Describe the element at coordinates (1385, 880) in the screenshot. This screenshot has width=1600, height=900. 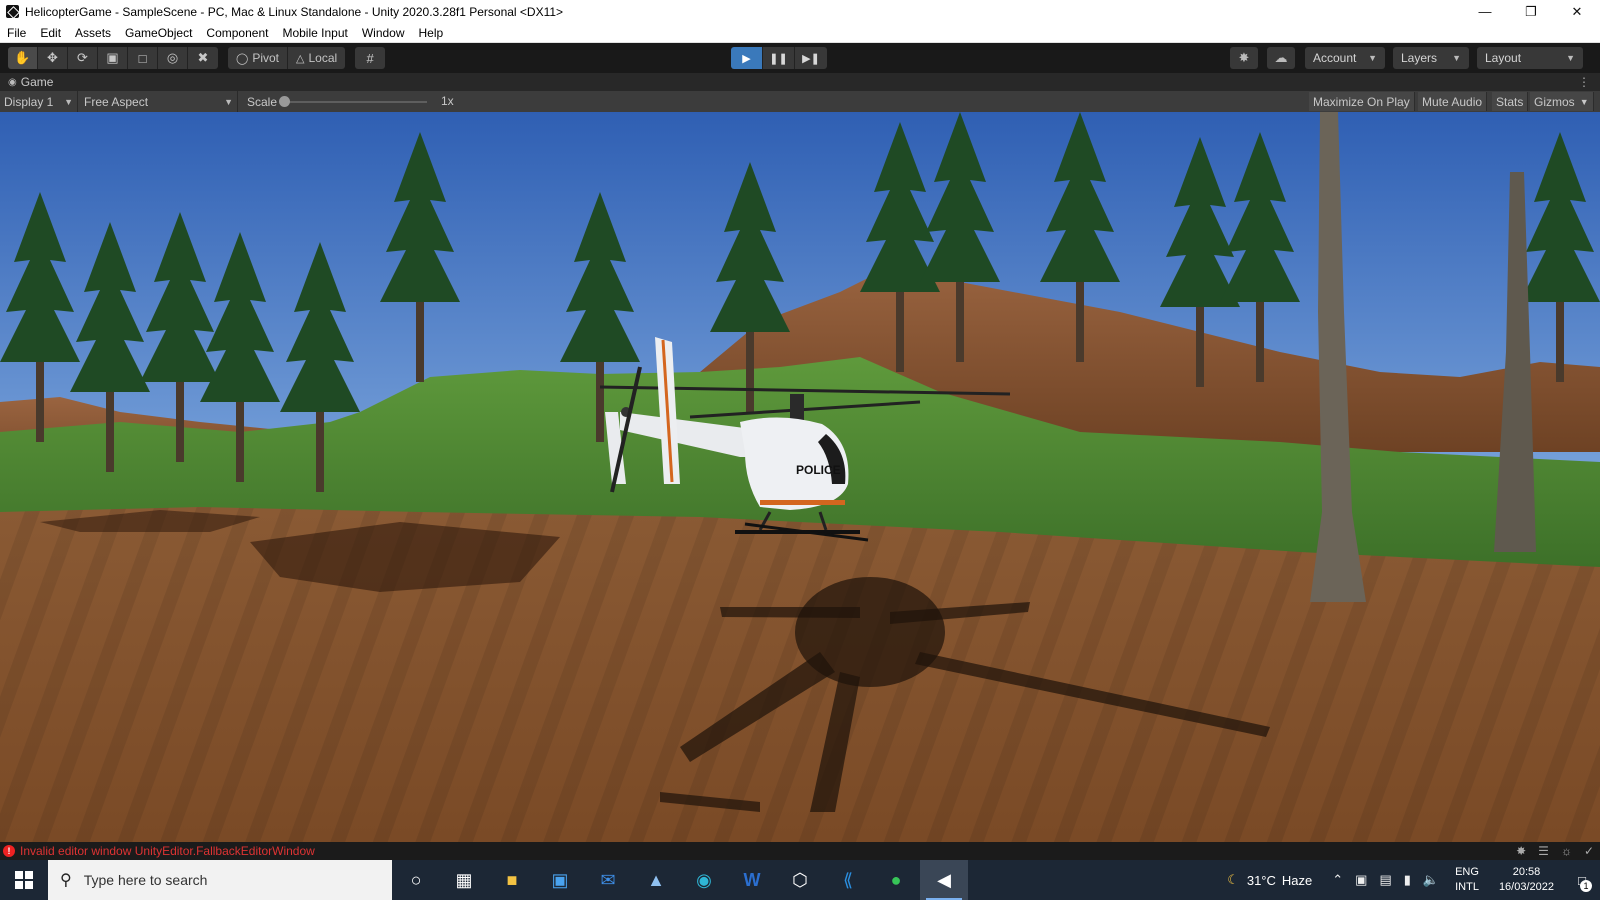
I see `network-icon: ▤` at that location.